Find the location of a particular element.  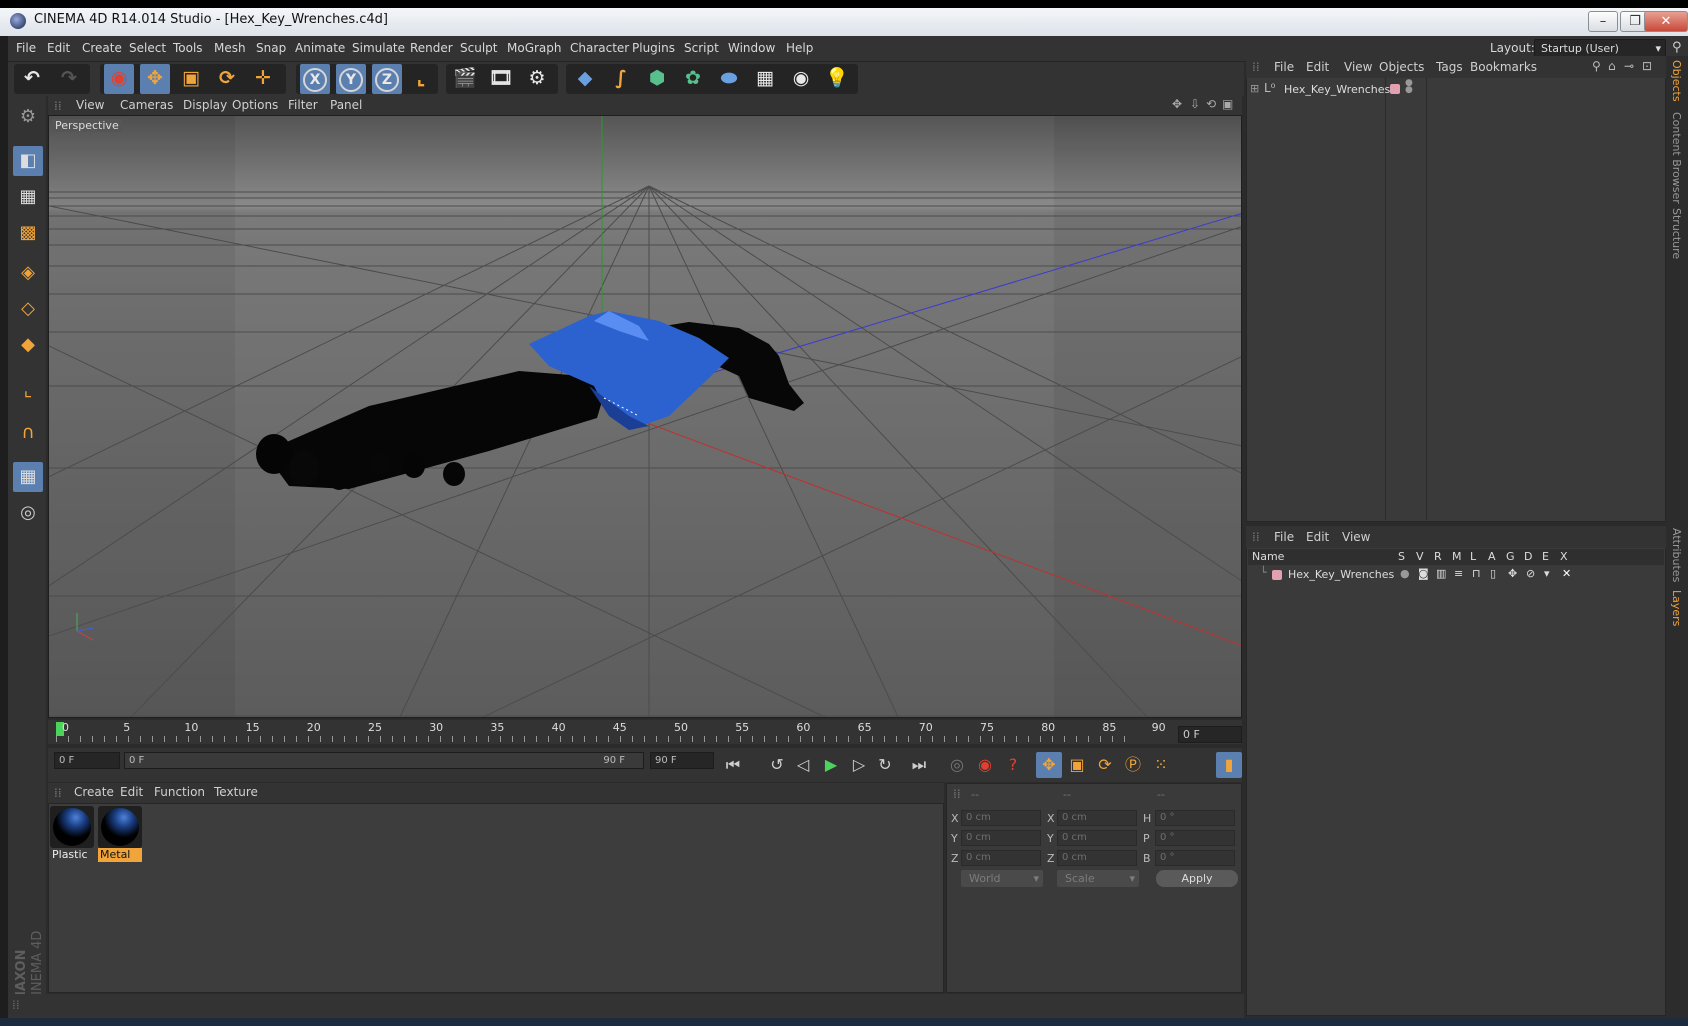

preview-range-slider: 0 F 90 F is located at coordinates (384, 760).